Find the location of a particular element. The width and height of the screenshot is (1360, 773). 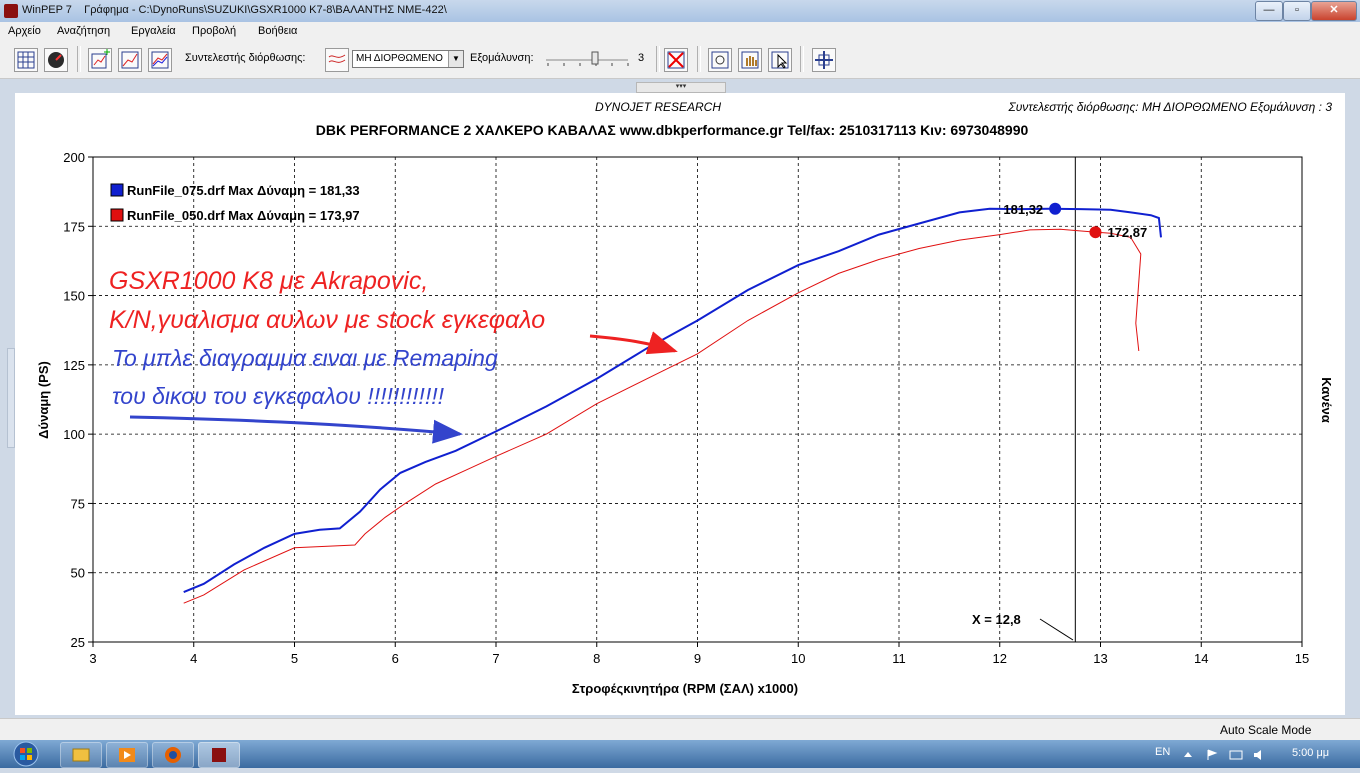

media-play-icon is located at coordinates (127, 755).